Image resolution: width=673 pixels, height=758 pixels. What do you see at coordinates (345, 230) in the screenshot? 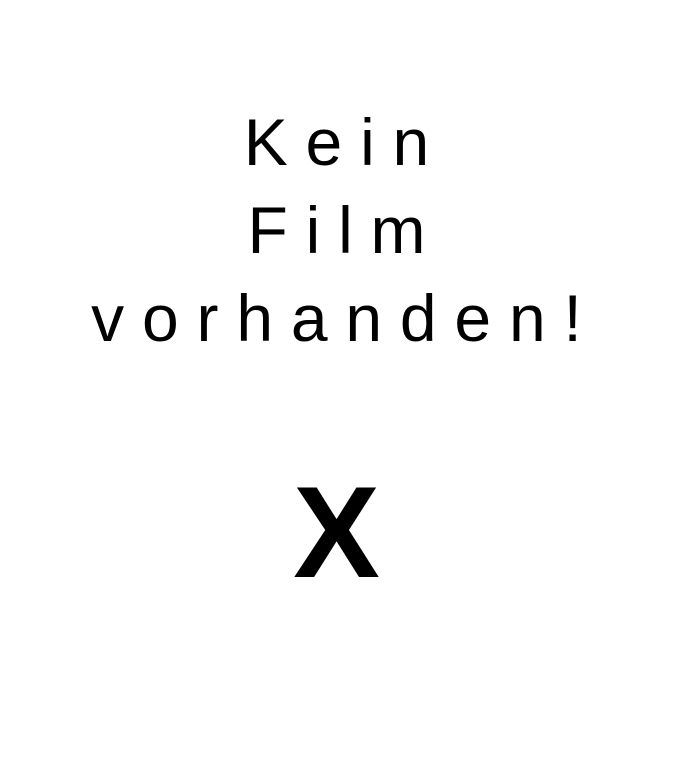
I see `message-line-2: Film` at bounding box center [345, 230].